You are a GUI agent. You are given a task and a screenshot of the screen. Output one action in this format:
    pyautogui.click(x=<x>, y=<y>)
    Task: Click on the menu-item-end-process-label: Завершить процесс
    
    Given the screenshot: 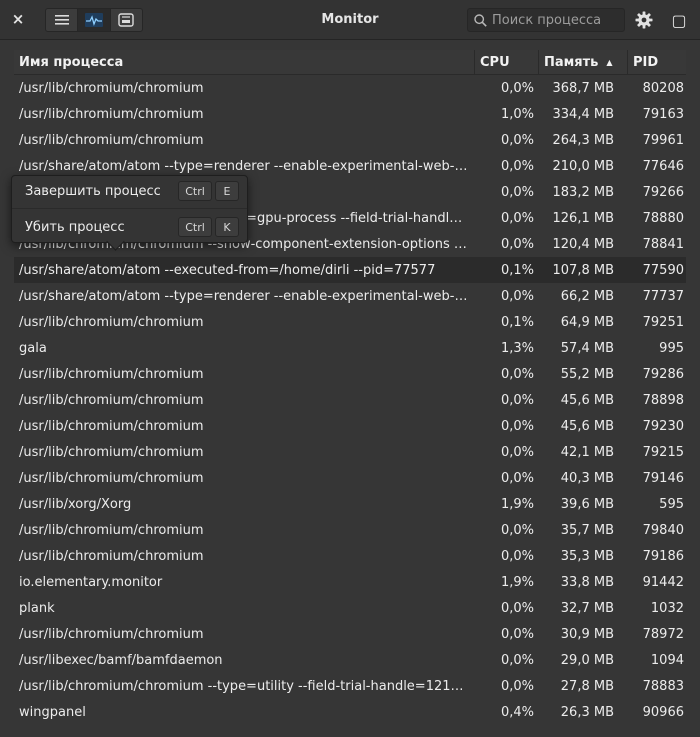 What is the action you would take?
    pyautogui.click(x=93, y=191)
    